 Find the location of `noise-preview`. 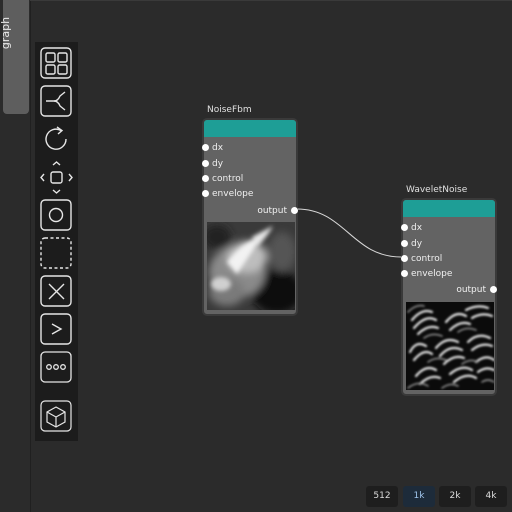

noise-preview is located at coordinates (251, 266).